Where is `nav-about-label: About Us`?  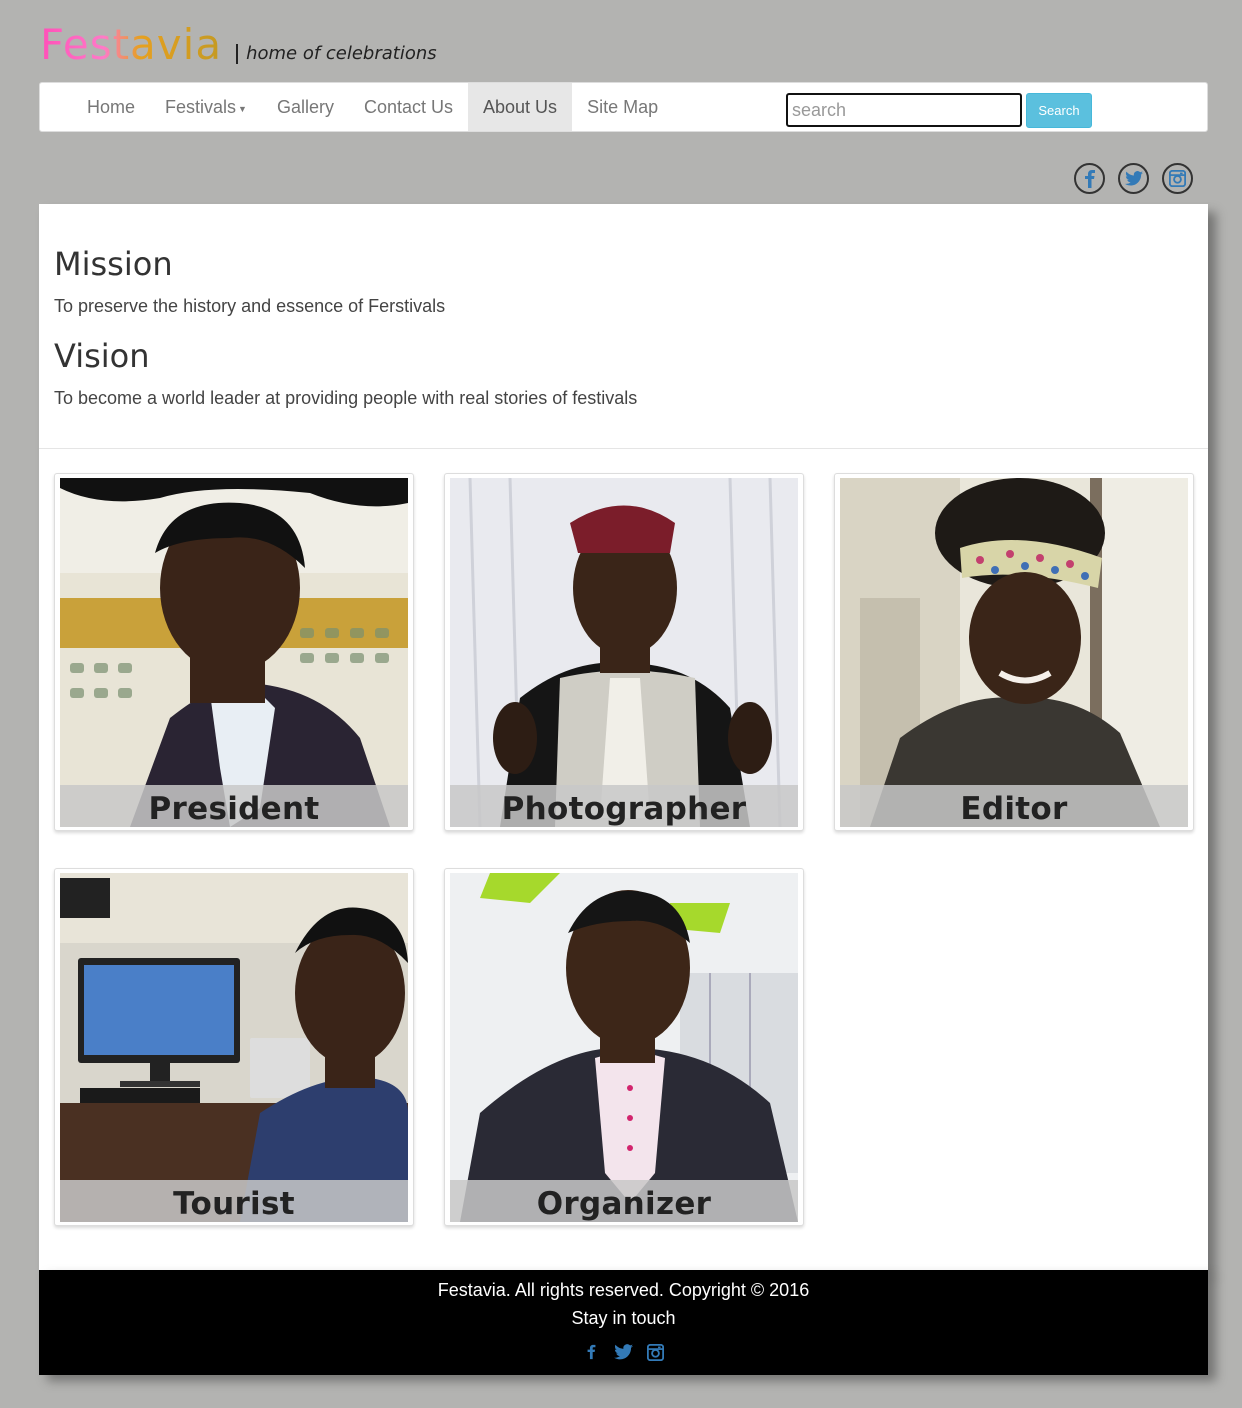
nav-about-label: About Us is located at coordinates (520, 106).